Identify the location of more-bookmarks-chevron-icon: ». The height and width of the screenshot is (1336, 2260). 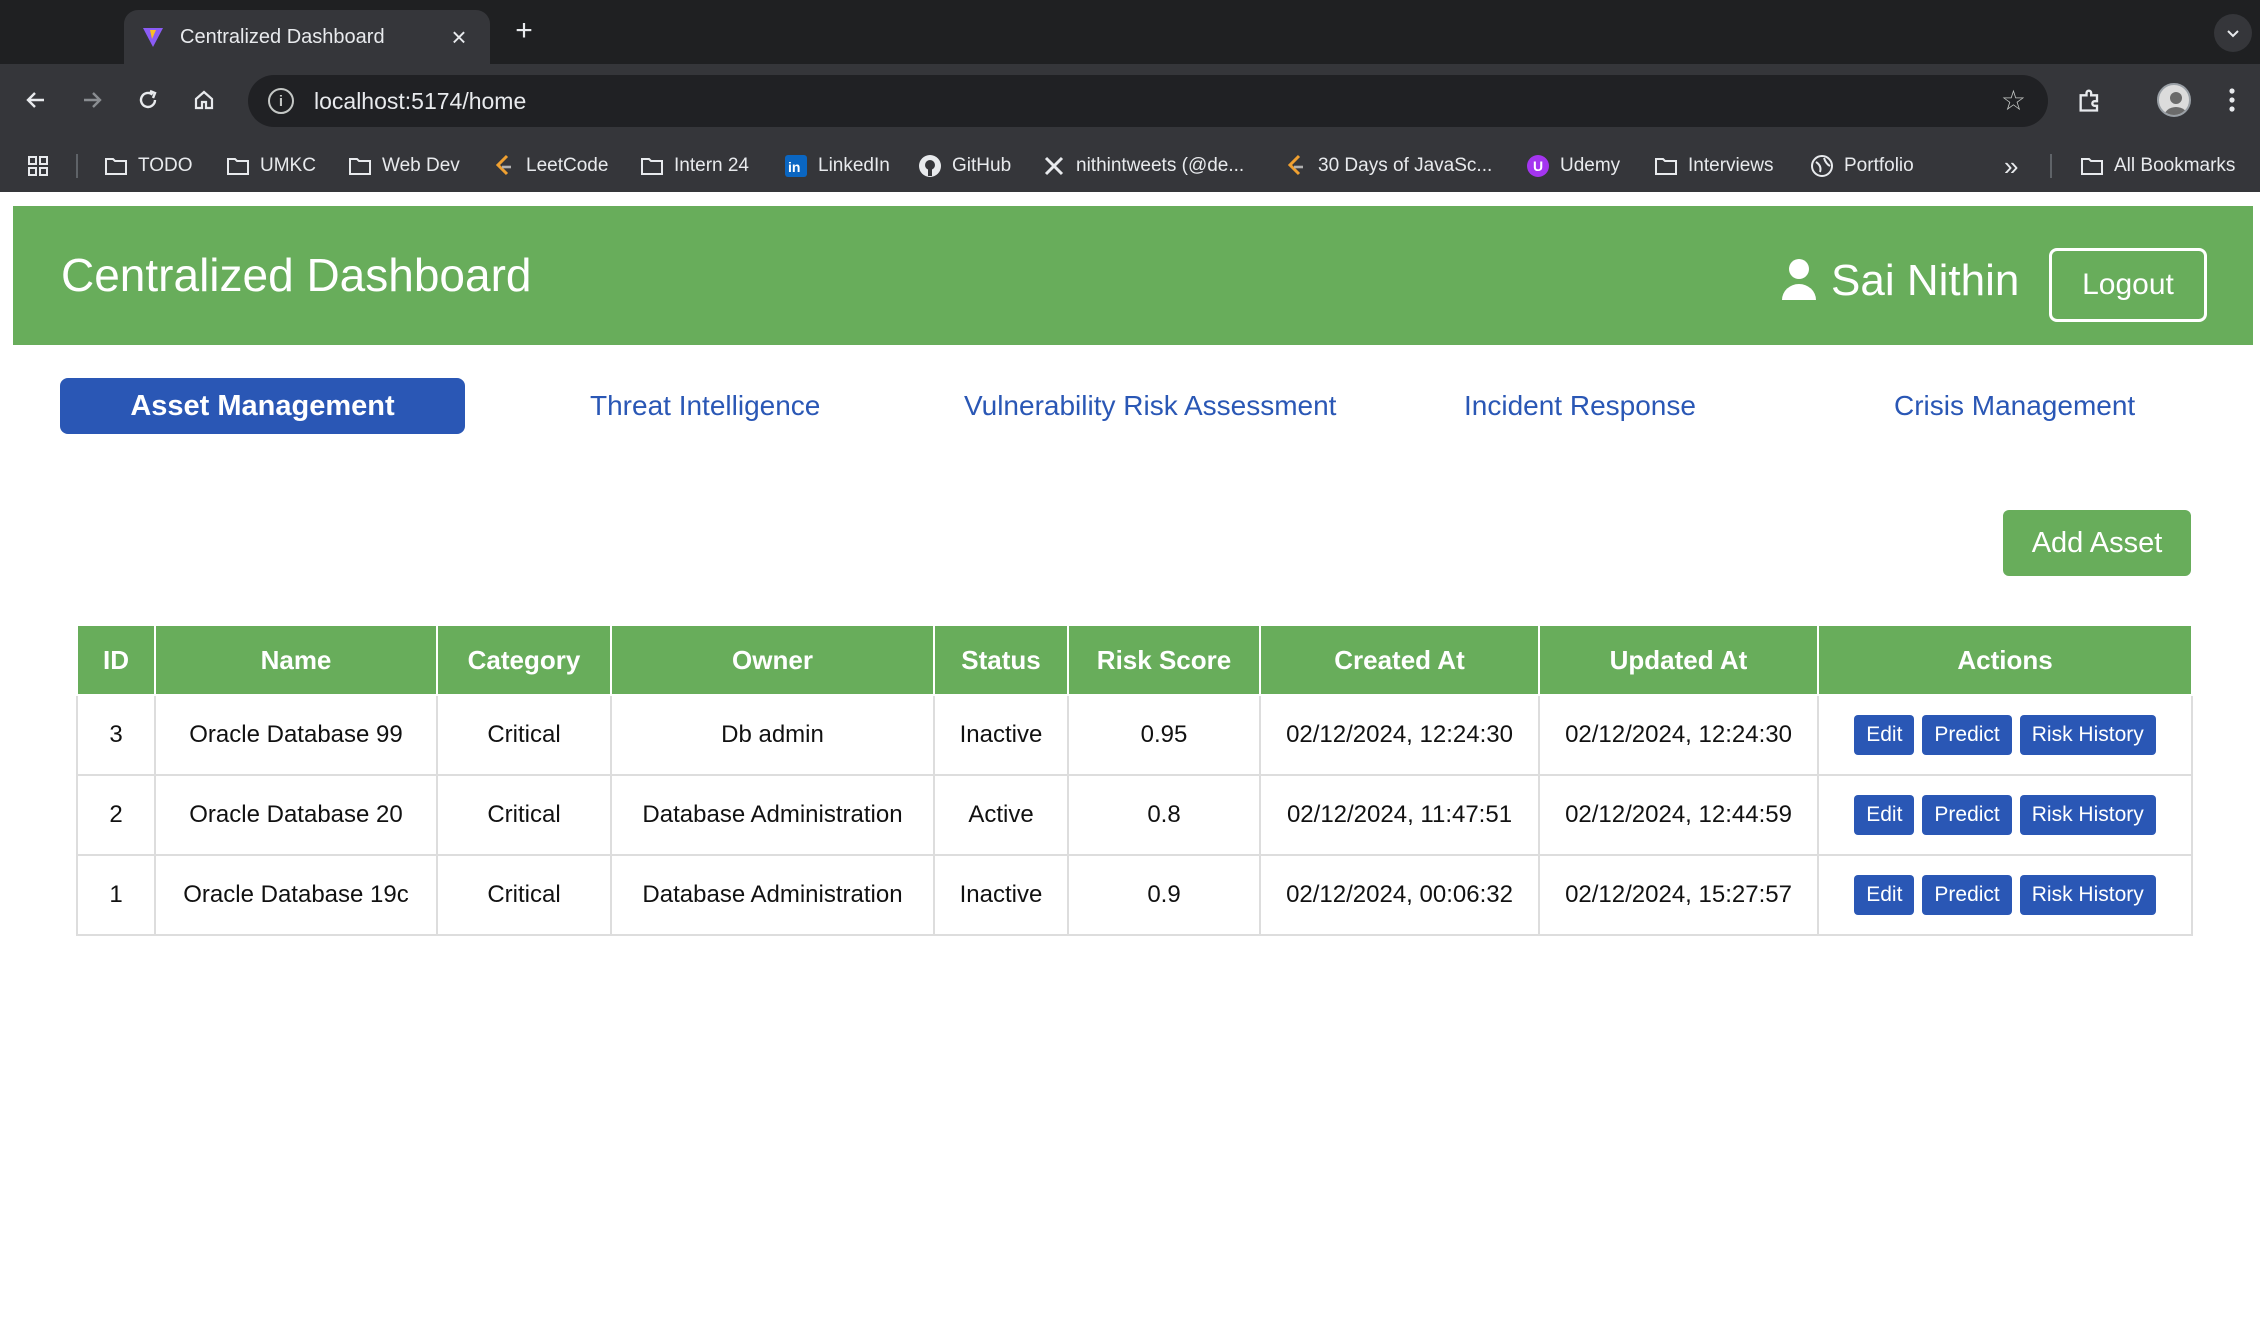
(2011, 166).